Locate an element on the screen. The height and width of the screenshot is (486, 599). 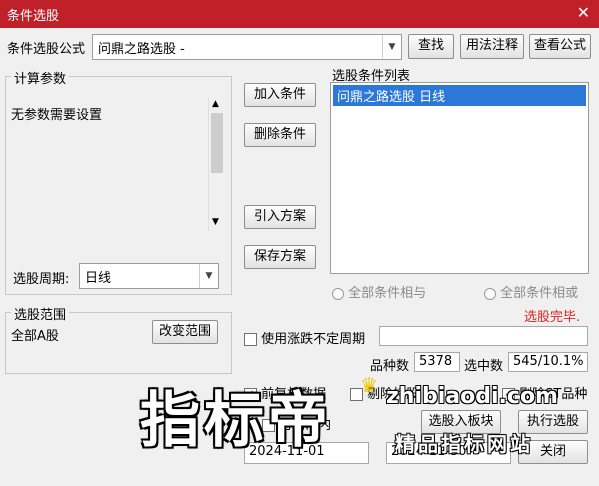
save-plan-button: 保存方案 is located at coordinates (280, 257).